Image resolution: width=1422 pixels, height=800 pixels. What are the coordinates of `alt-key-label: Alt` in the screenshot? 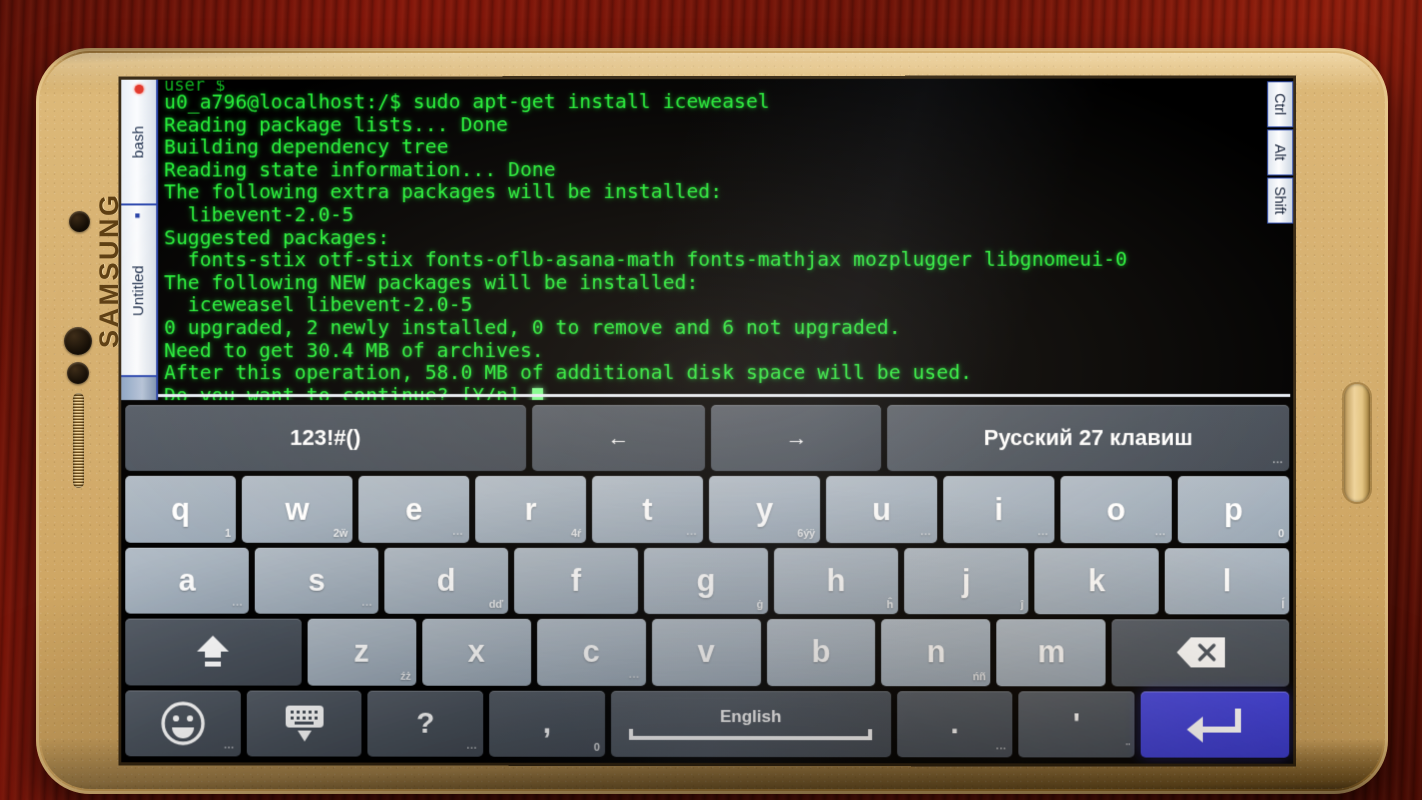 It's located at (1280, 152).